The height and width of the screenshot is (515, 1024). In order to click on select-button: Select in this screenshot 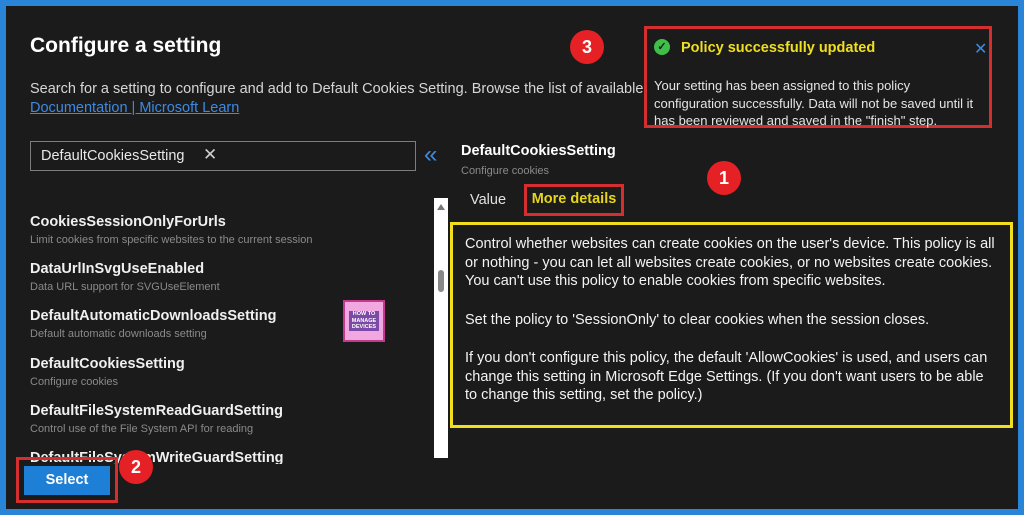, I will do `click(67, 480)`.